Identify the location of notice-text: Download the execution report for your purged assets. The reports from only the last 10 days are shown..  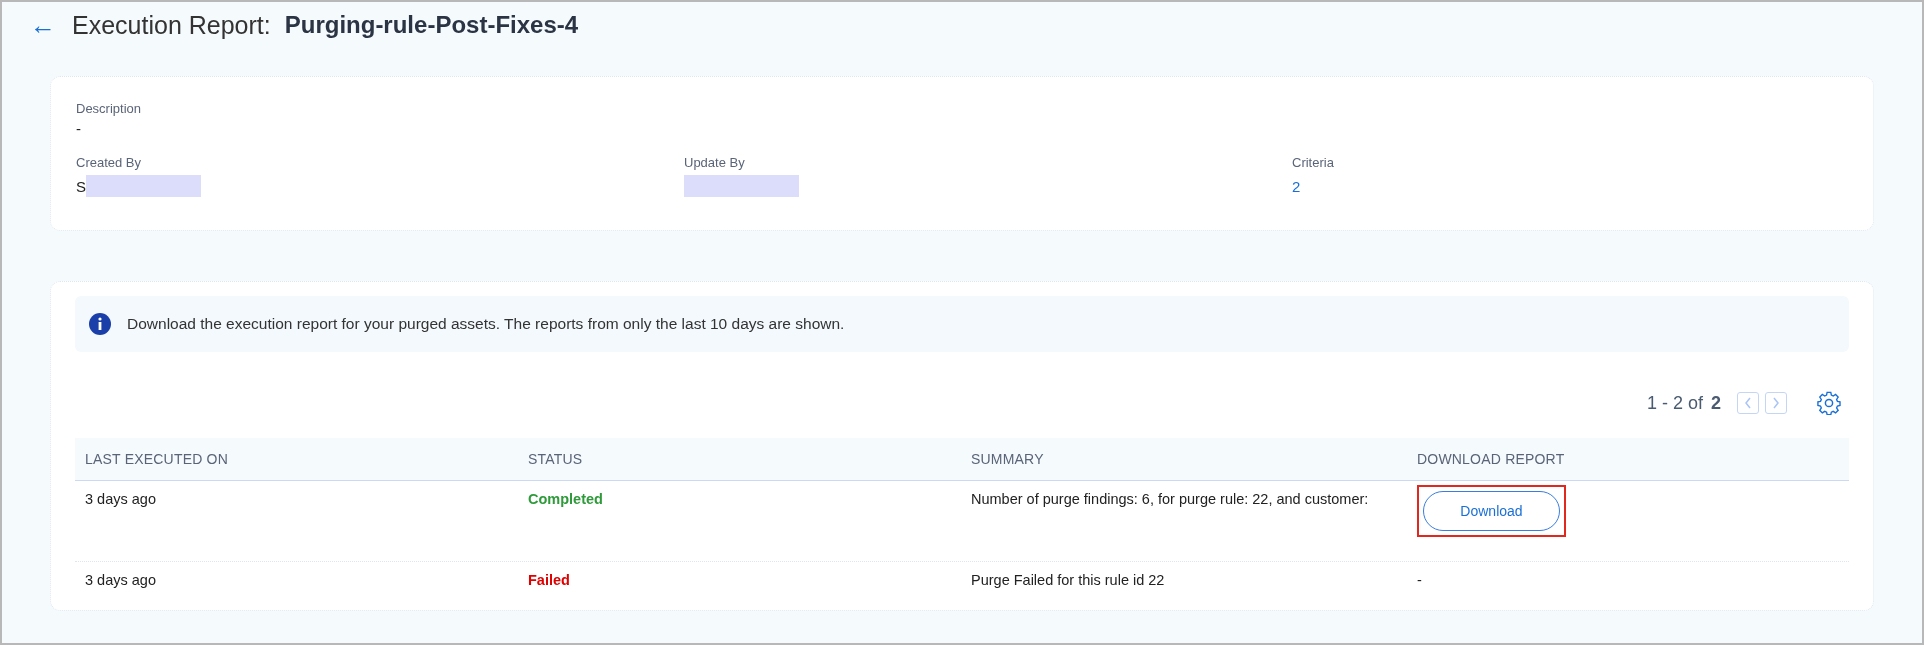
(486, 324).